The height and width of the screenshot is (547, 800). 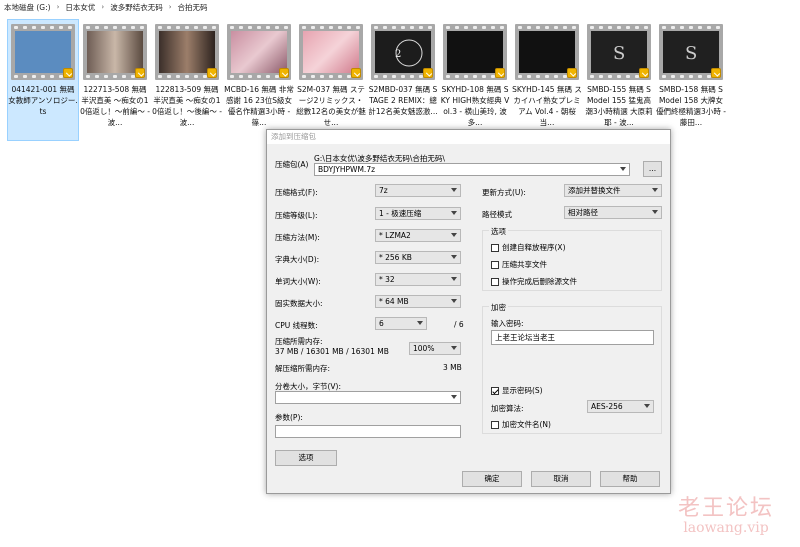 What do you see at coordinates (400, 7) in the screenshot?
I see `breadcrumb: 本地磁盘 (G:) › 日本女优 › 波多野结衣无码 › 合拍无码` at bounding box center [400, 7].